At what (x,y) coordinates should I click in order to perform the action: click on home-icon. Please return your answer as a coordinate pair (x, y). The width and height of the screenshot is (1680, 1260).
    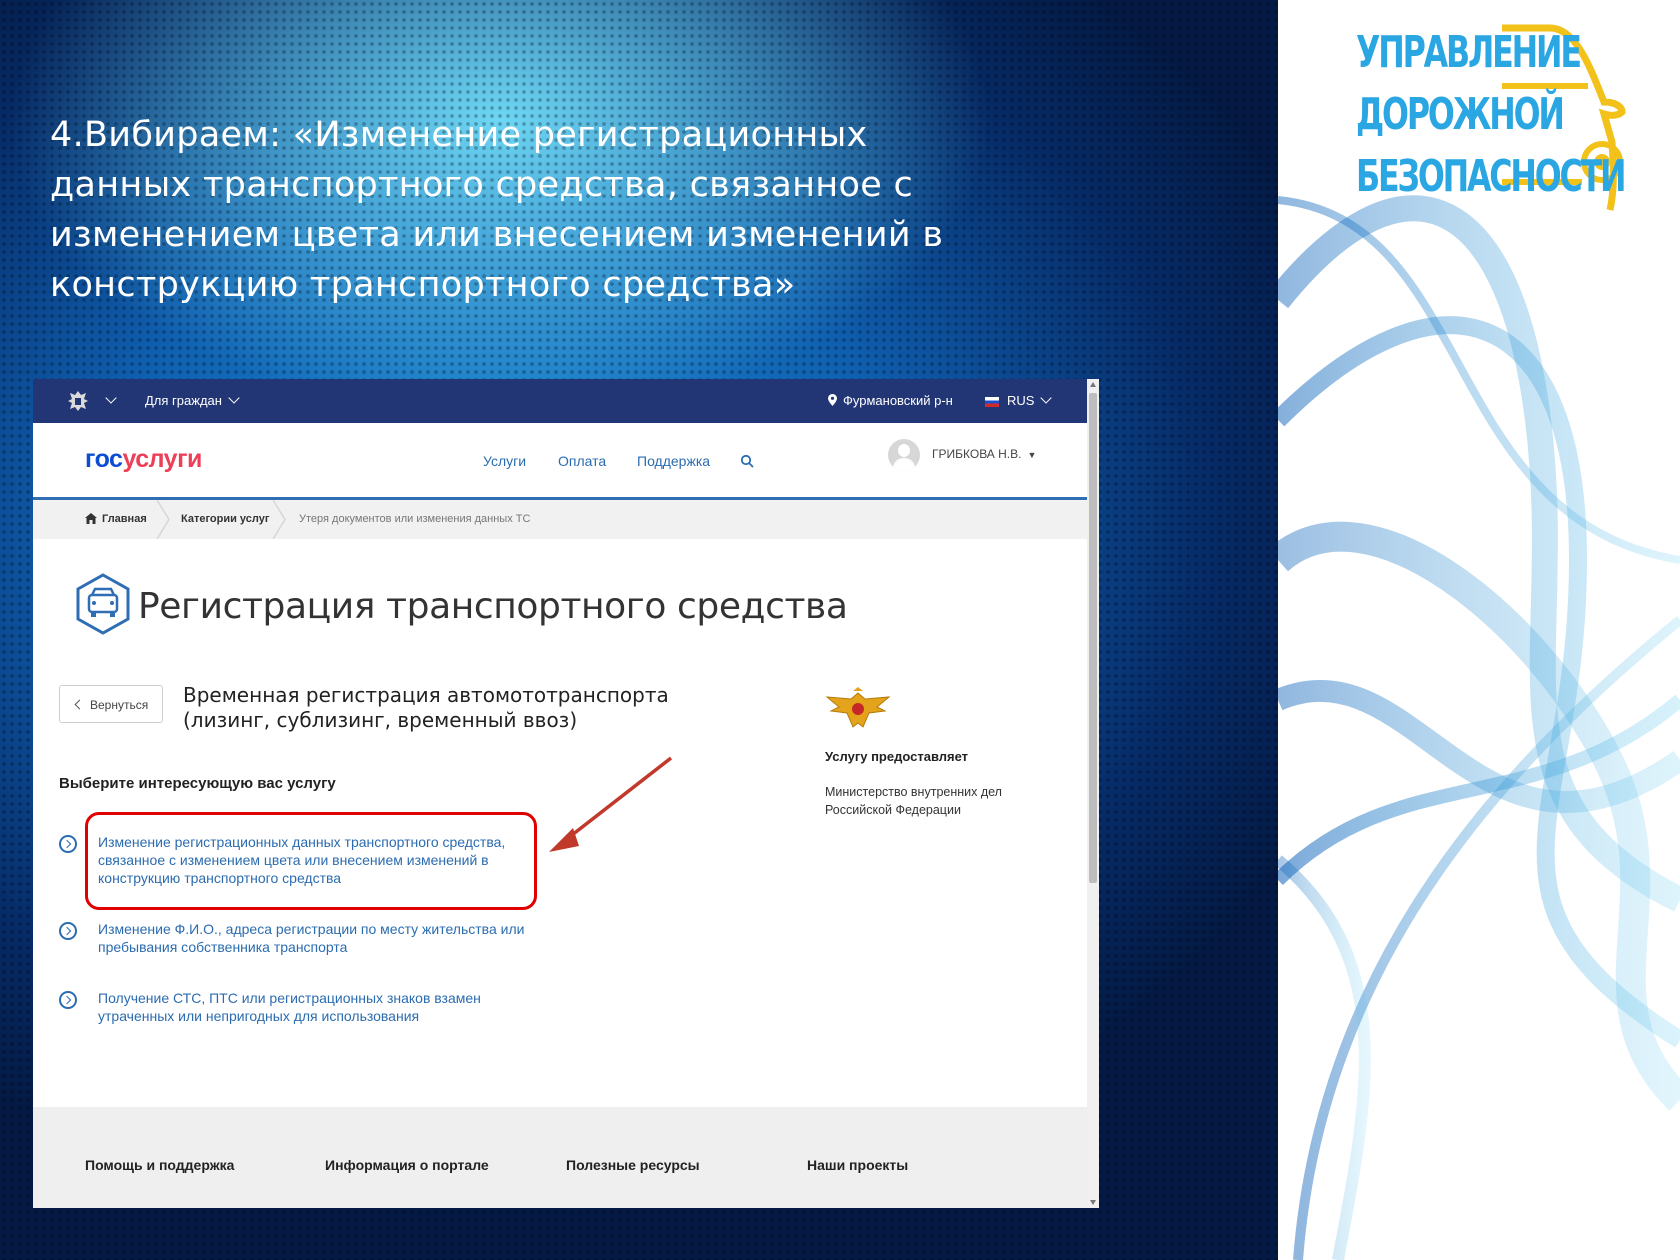
    Looking at the image, I should click on (91, 518).